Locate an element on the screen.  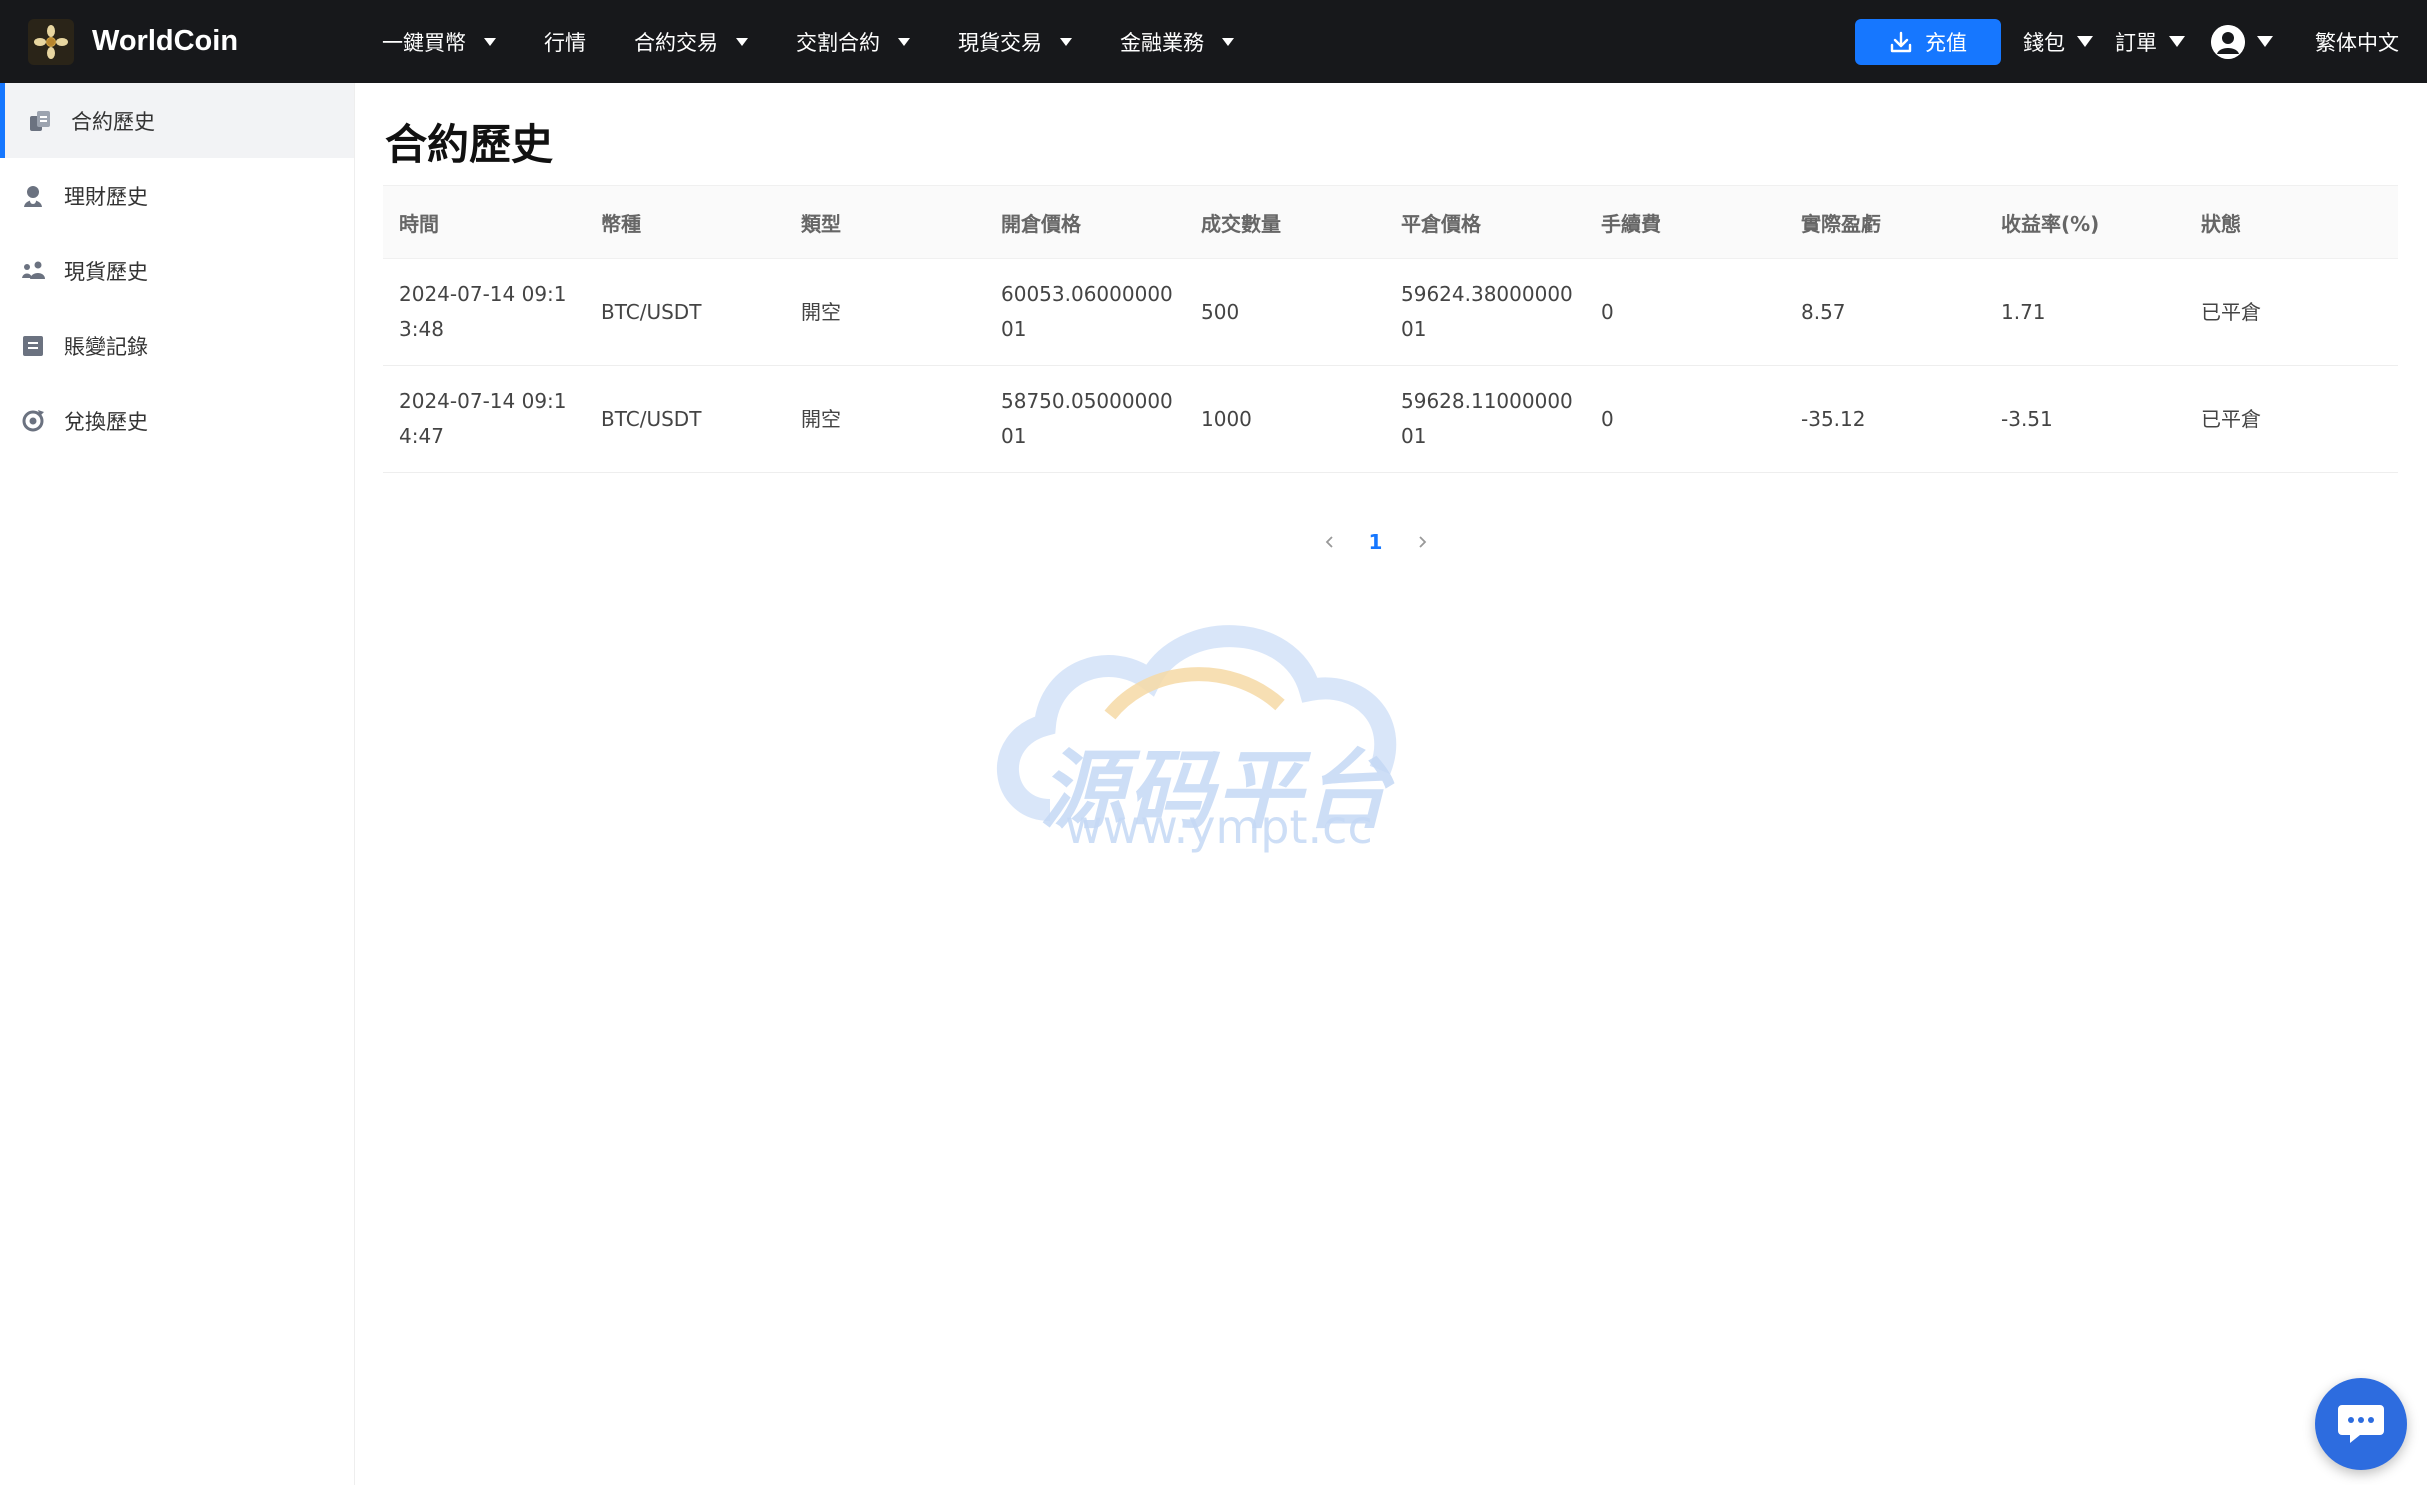
main-nav: 一鍵買幣 行情 合約交易 交割合約 現貨交易 金融業務 is located at coordinates (808, 41).